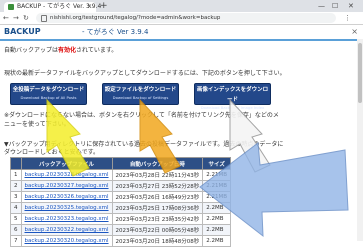 The width and height of the screenshot is (363, 247). I want to click on site-favicon-icon, so click(11, 7).